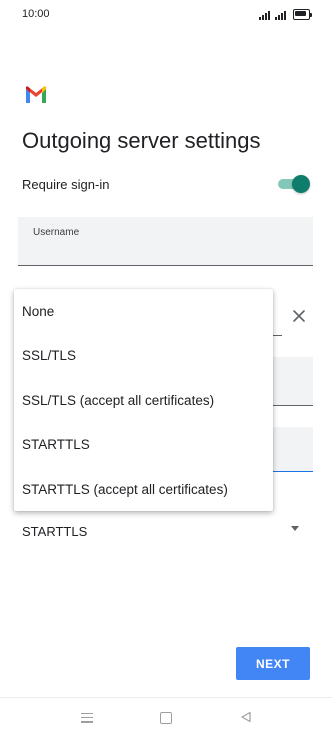  Describe the element at coordinates (66, 184) in the screenshot. I see `require-signin-label: Require sign-in` at that location.